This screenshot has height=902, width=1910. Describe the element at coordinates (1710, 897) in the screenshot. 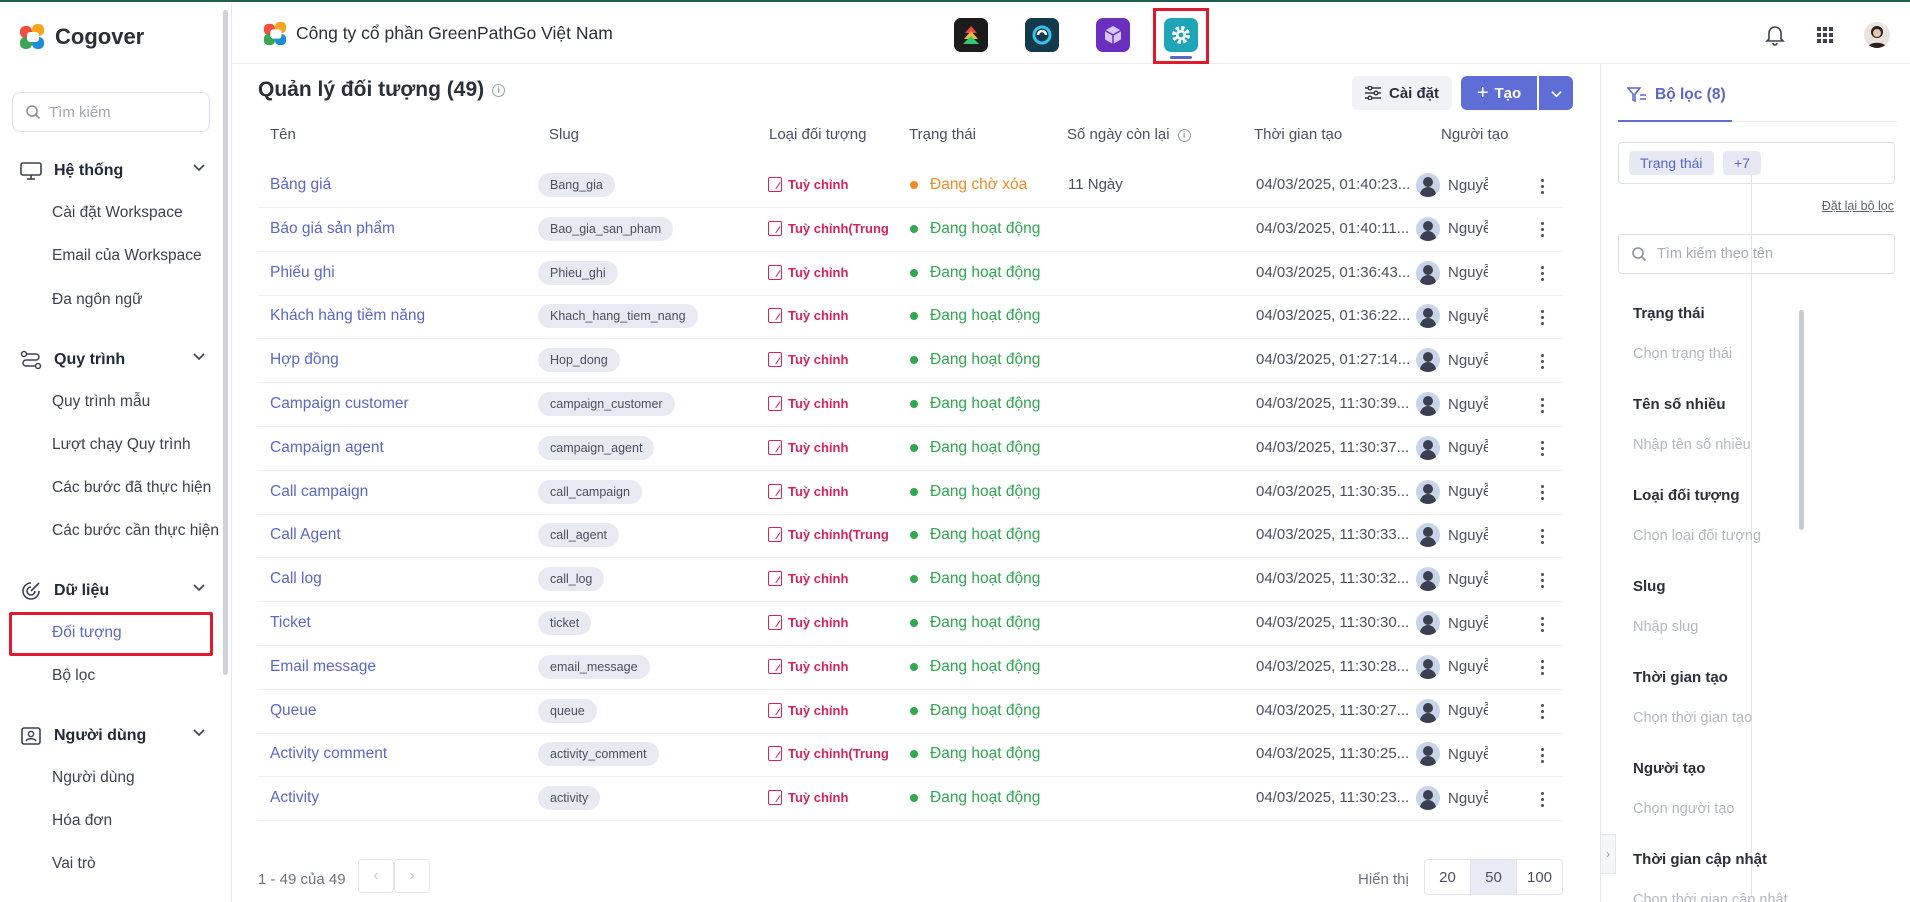

I see `filter-field-input: Chọn thời gian cập nhật` at that location.